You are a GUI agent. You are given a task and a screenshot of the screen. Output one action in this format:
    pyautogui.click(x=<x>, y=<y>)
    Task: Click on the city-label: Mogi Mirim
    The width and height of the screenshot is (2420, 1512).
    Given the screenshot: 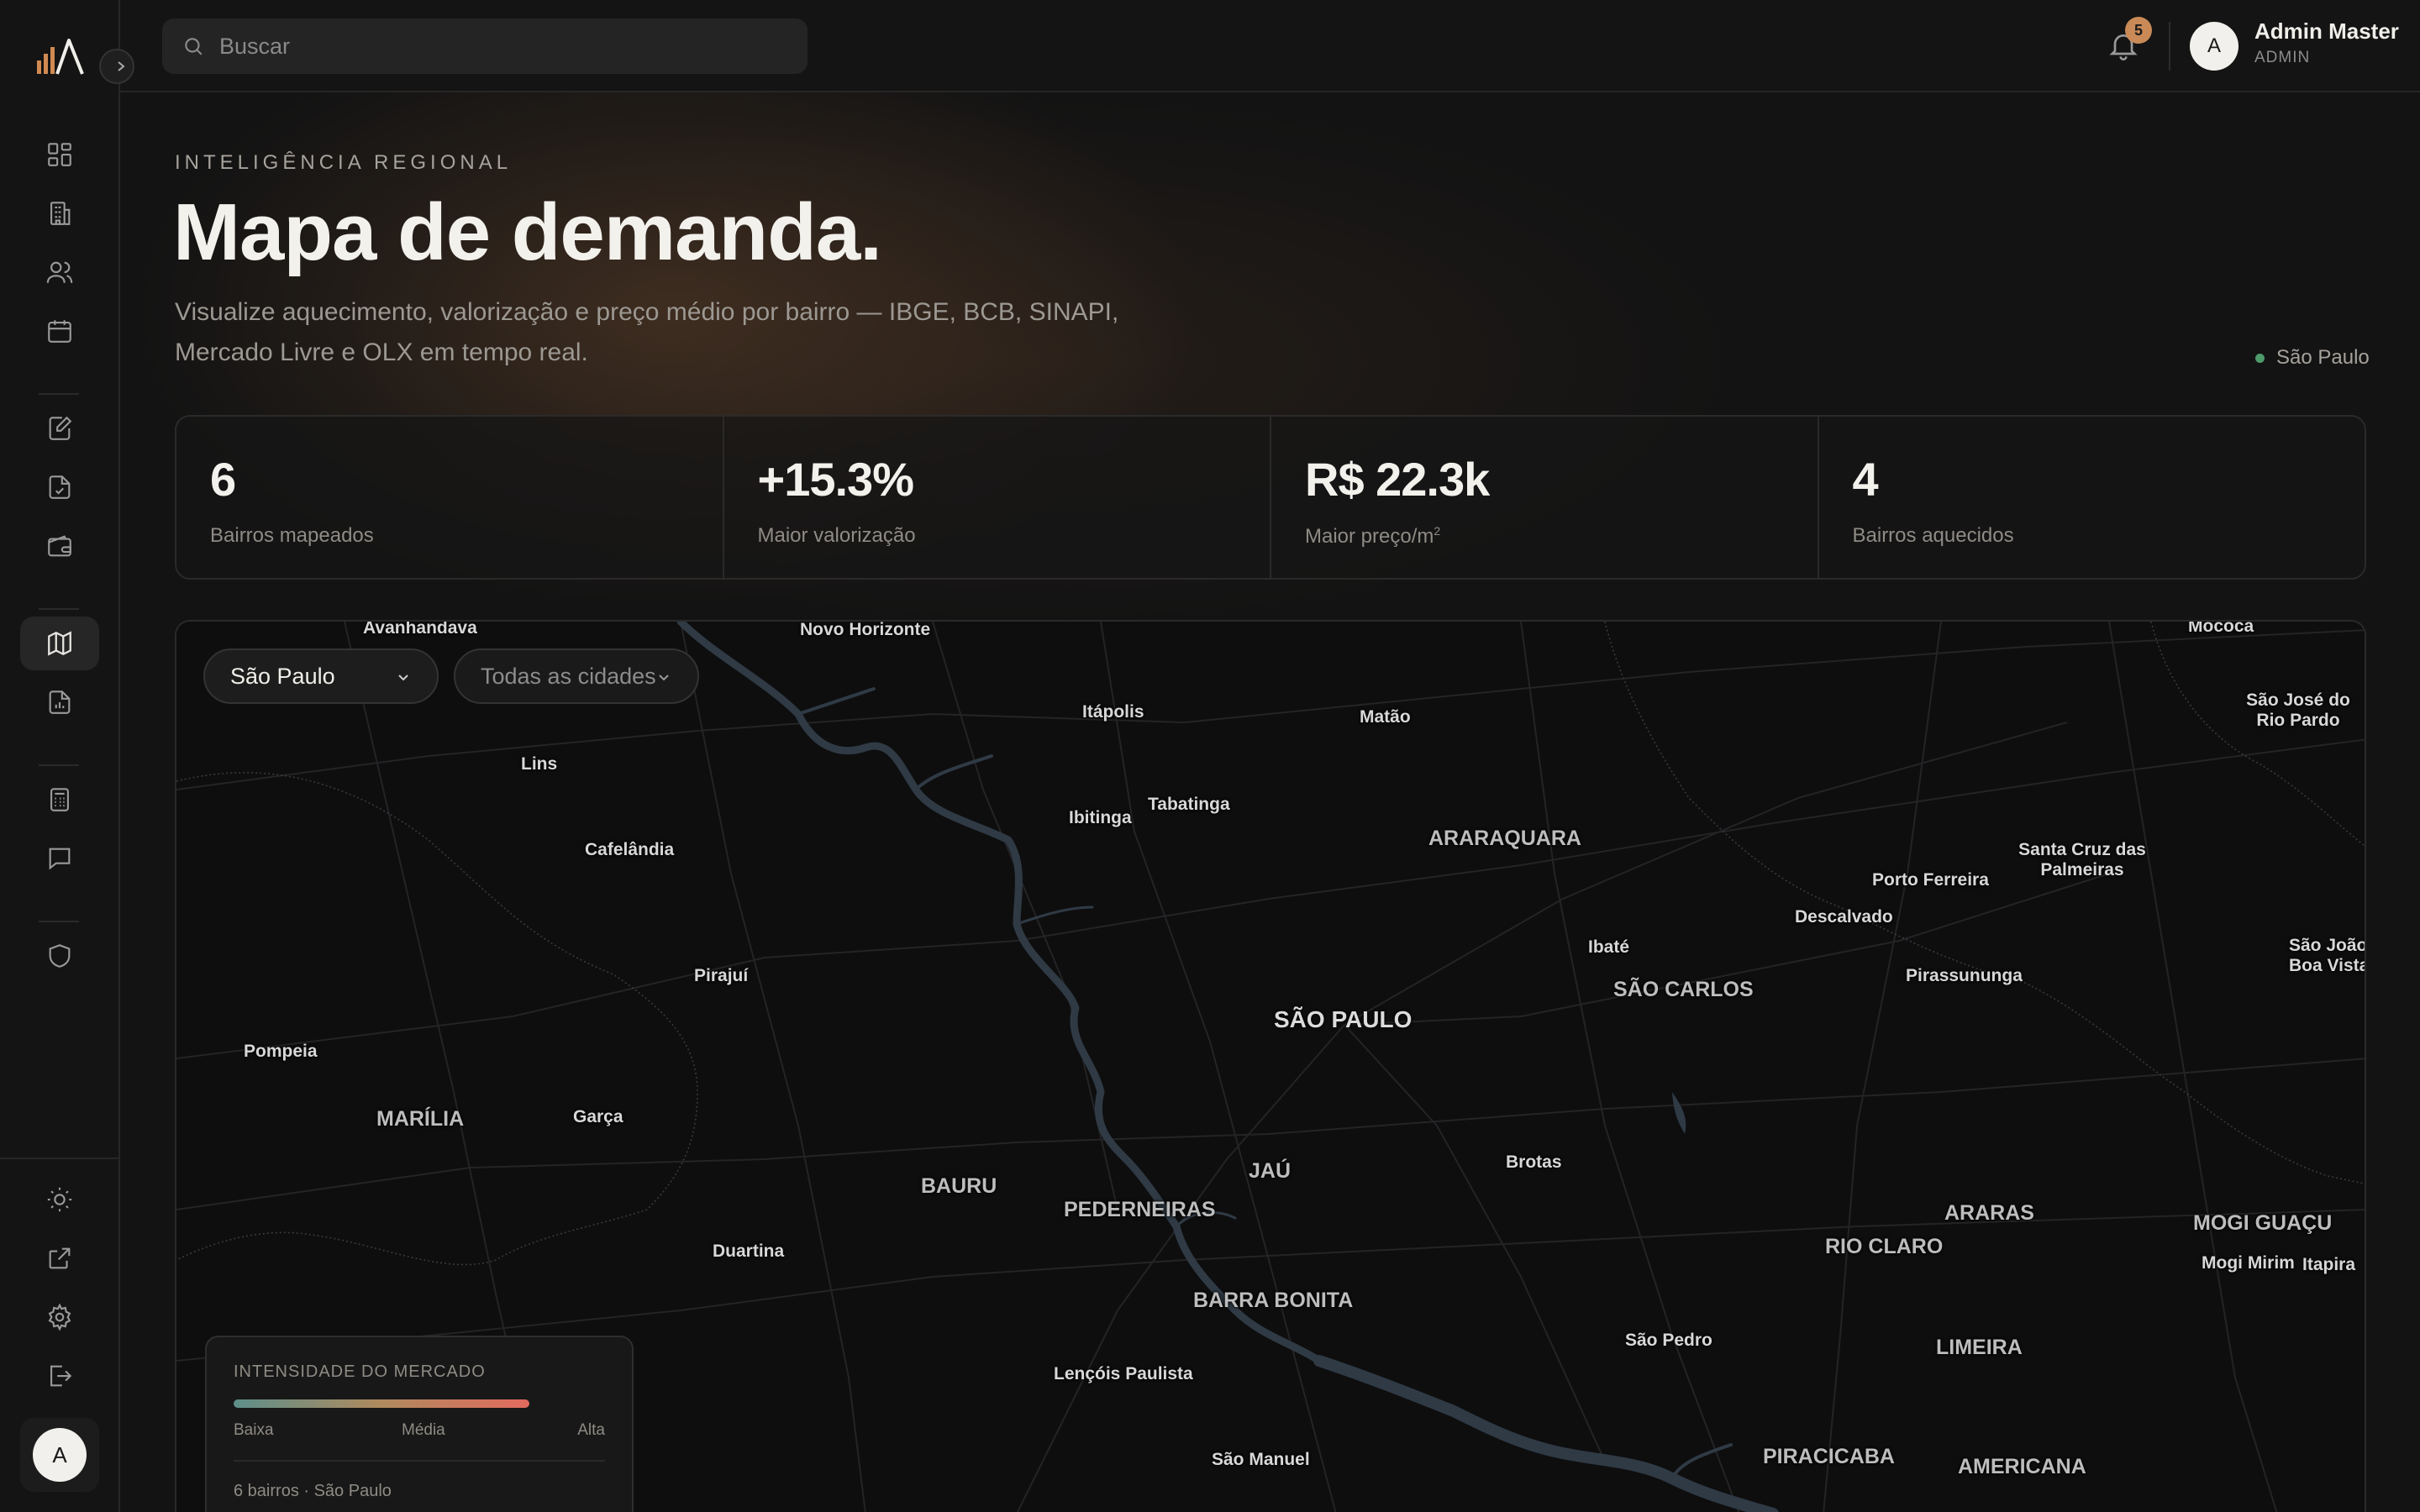 What is the action you would take?
    pyautogui.click(x=2248, y=1263)
    